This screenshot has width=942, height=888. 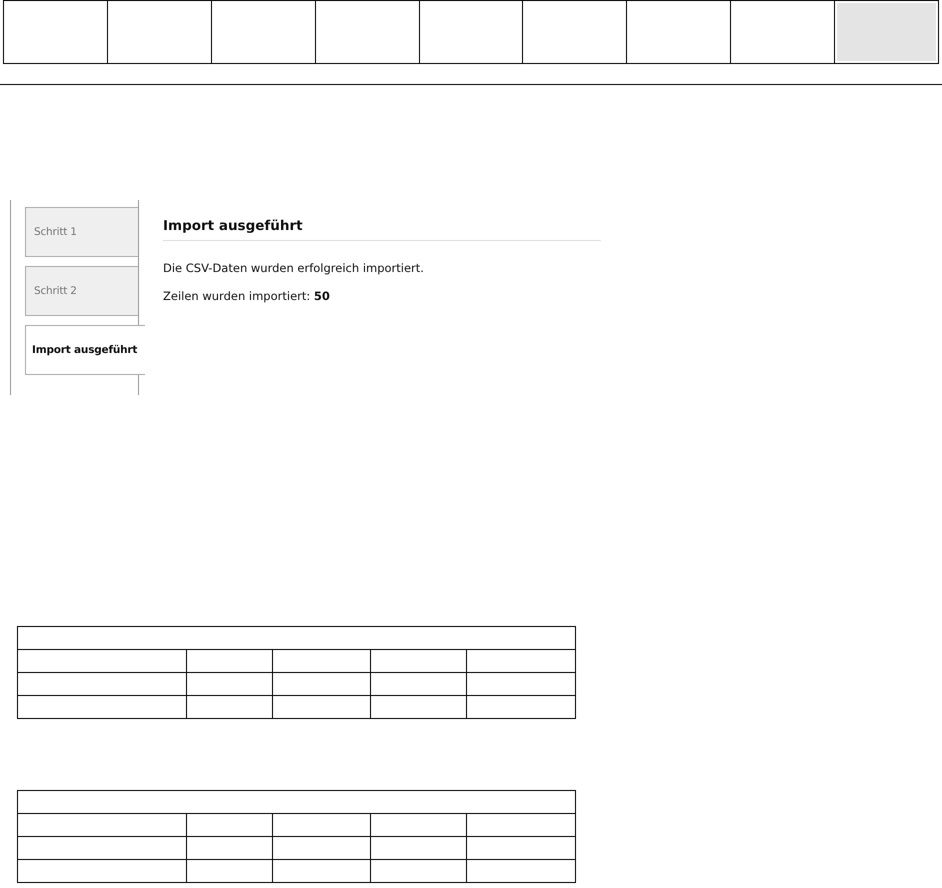 I want to click on nav-cell, so click(x=887, y=32).